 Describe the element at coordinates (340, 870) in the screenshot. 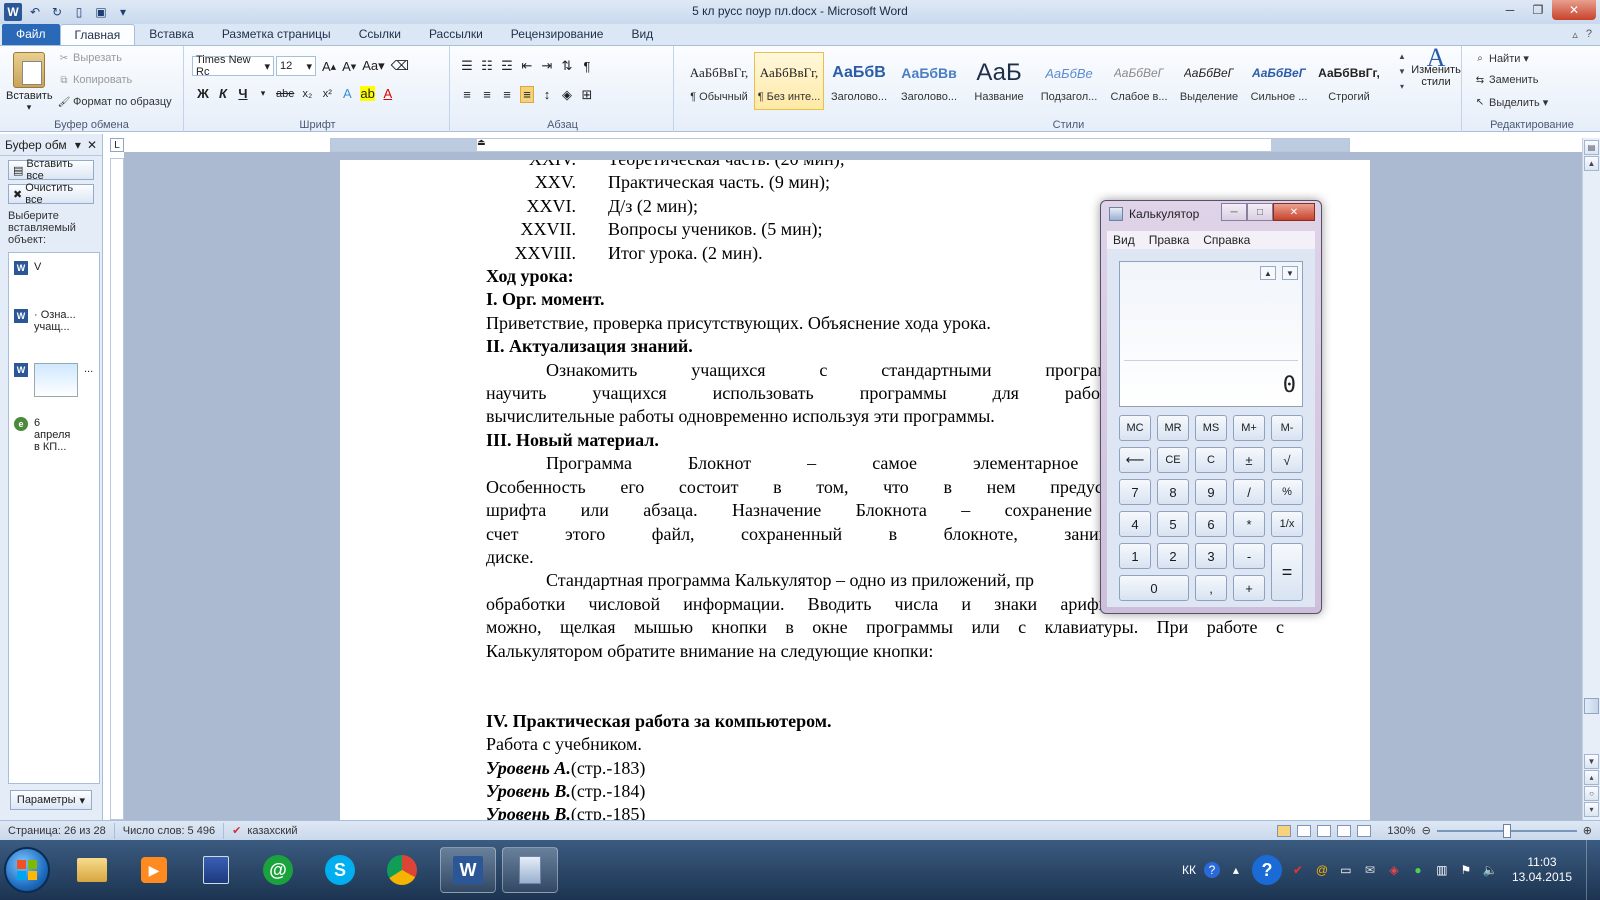

I see `skype-taskbar-icon: S` at that location.